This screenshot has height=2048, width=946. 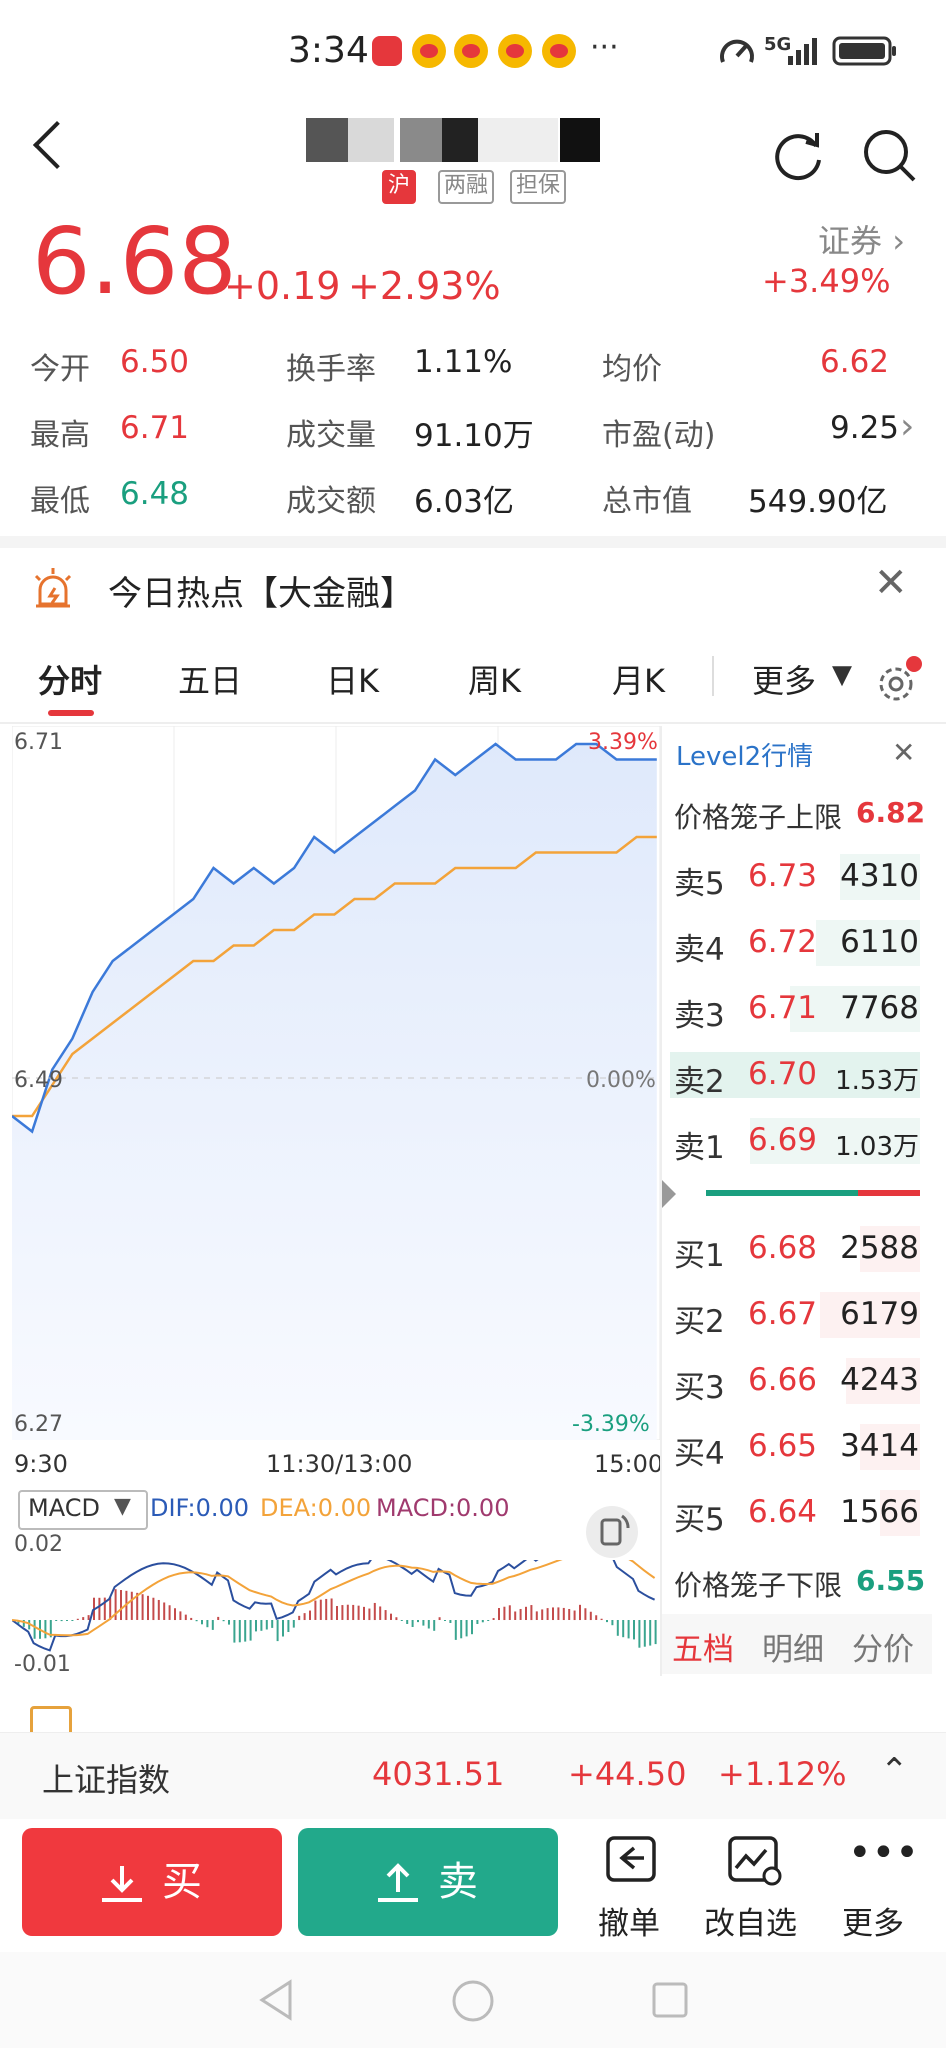 I want to click on buy-label: 买, so click(x=182, y=1882).